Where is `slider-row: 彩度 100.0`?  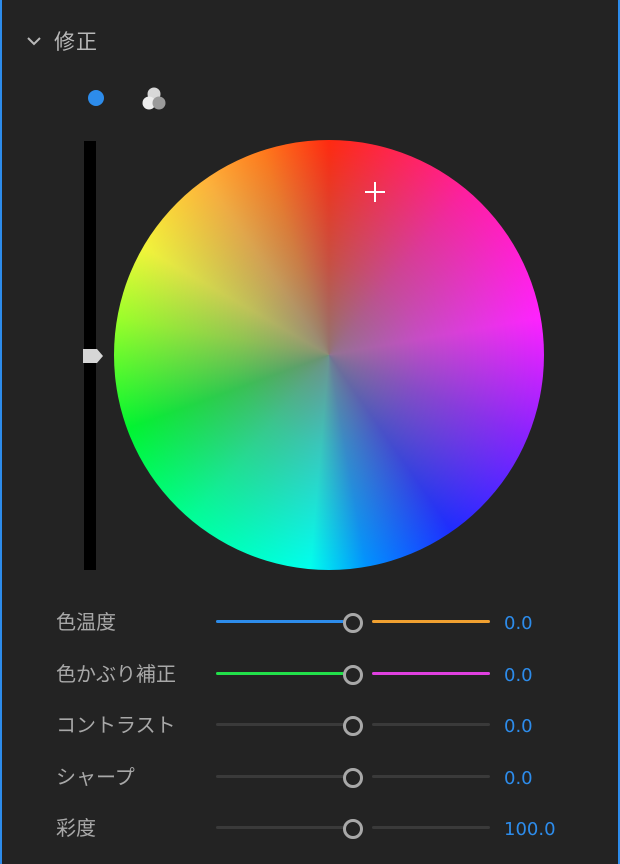
slider-row: 彩度 100.0 is located at coordinates (311, 828).